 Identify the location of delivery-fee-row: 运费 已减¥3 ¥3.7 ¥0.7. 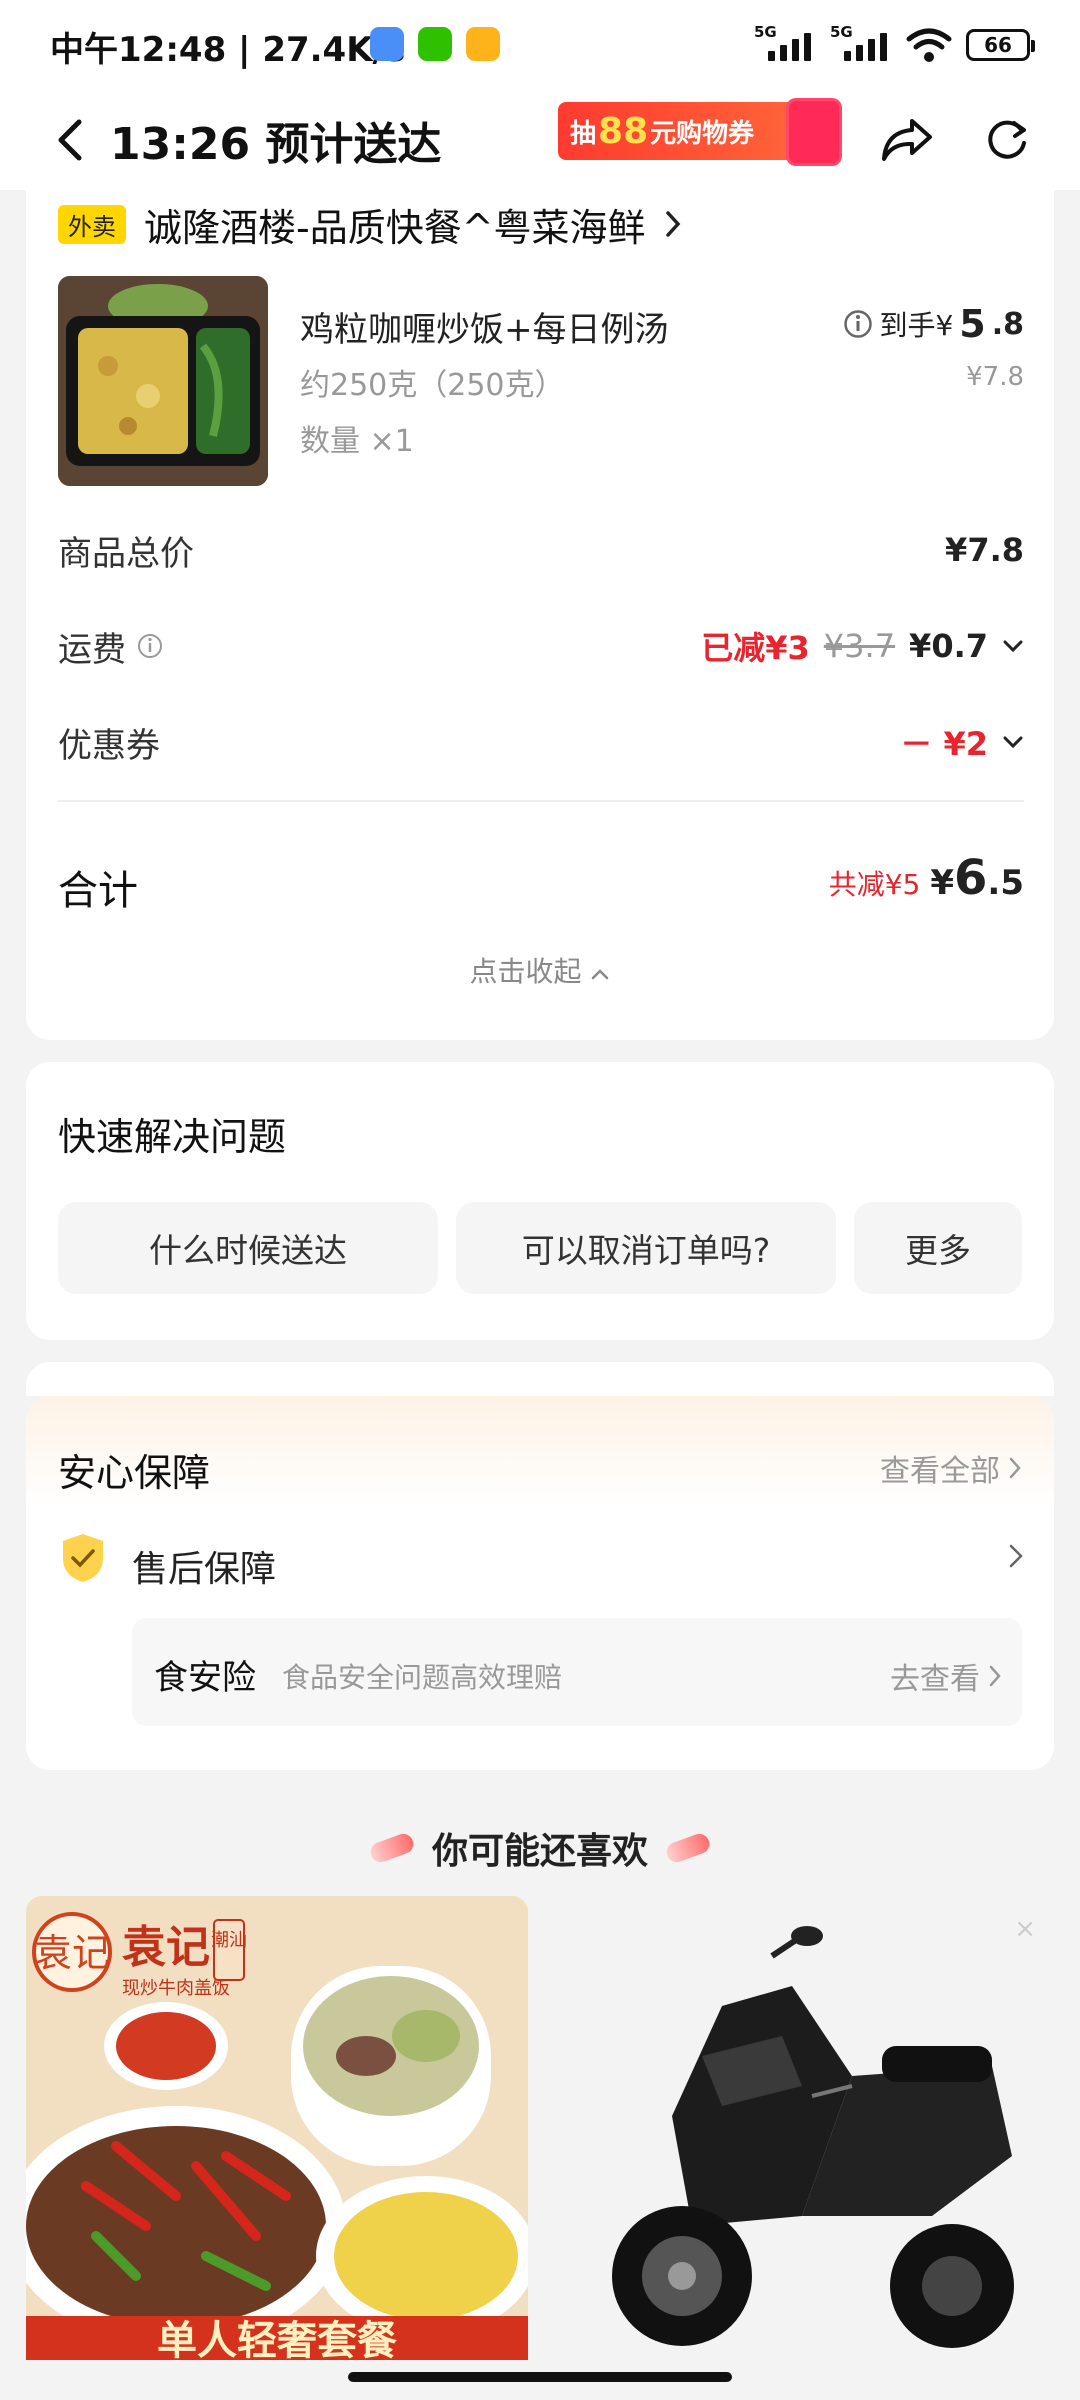
(541, 646).